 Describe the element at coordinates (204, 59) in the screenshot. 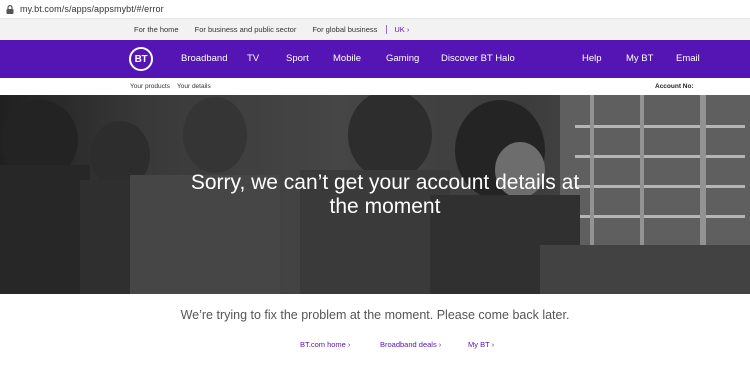

I see `nav-item-broadband: Broadband` at that location.